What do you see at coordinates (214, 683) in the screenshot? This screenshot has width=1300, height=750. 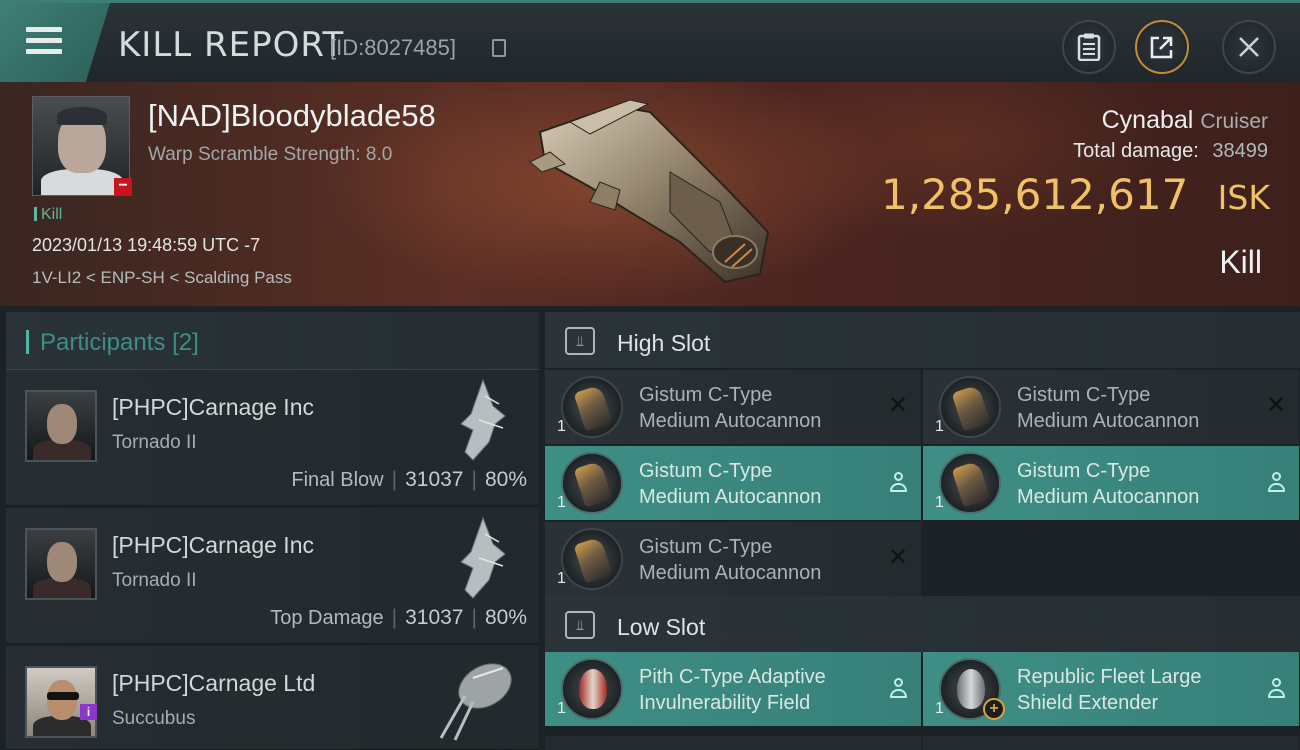 I see `participant-name: [PHPC]Carnage Ltd` at bounding box center [214, 683].